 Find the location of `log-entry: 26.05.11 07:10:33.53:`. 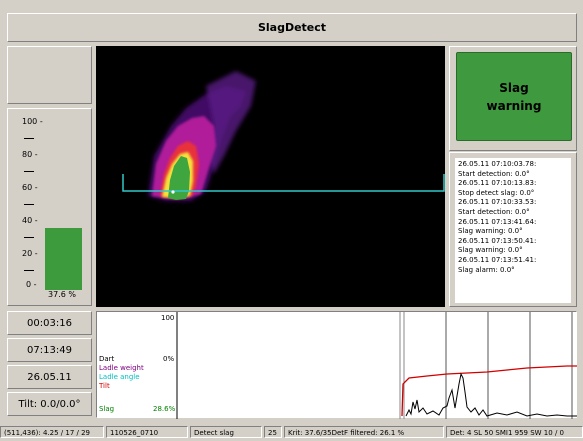

log-entry: 26.05.11 07:10:33.53: is located at coordinates (497, 202).